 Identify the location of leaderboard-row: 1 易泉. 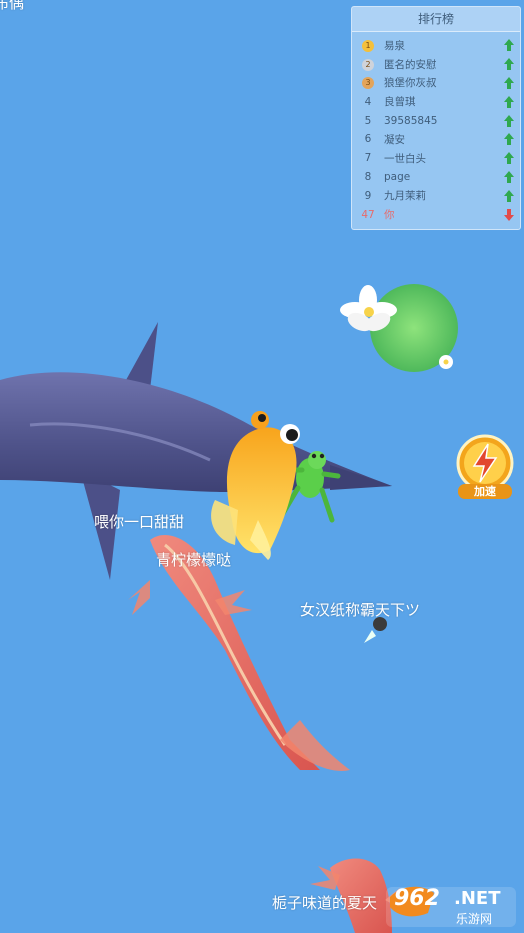
(436, 45).